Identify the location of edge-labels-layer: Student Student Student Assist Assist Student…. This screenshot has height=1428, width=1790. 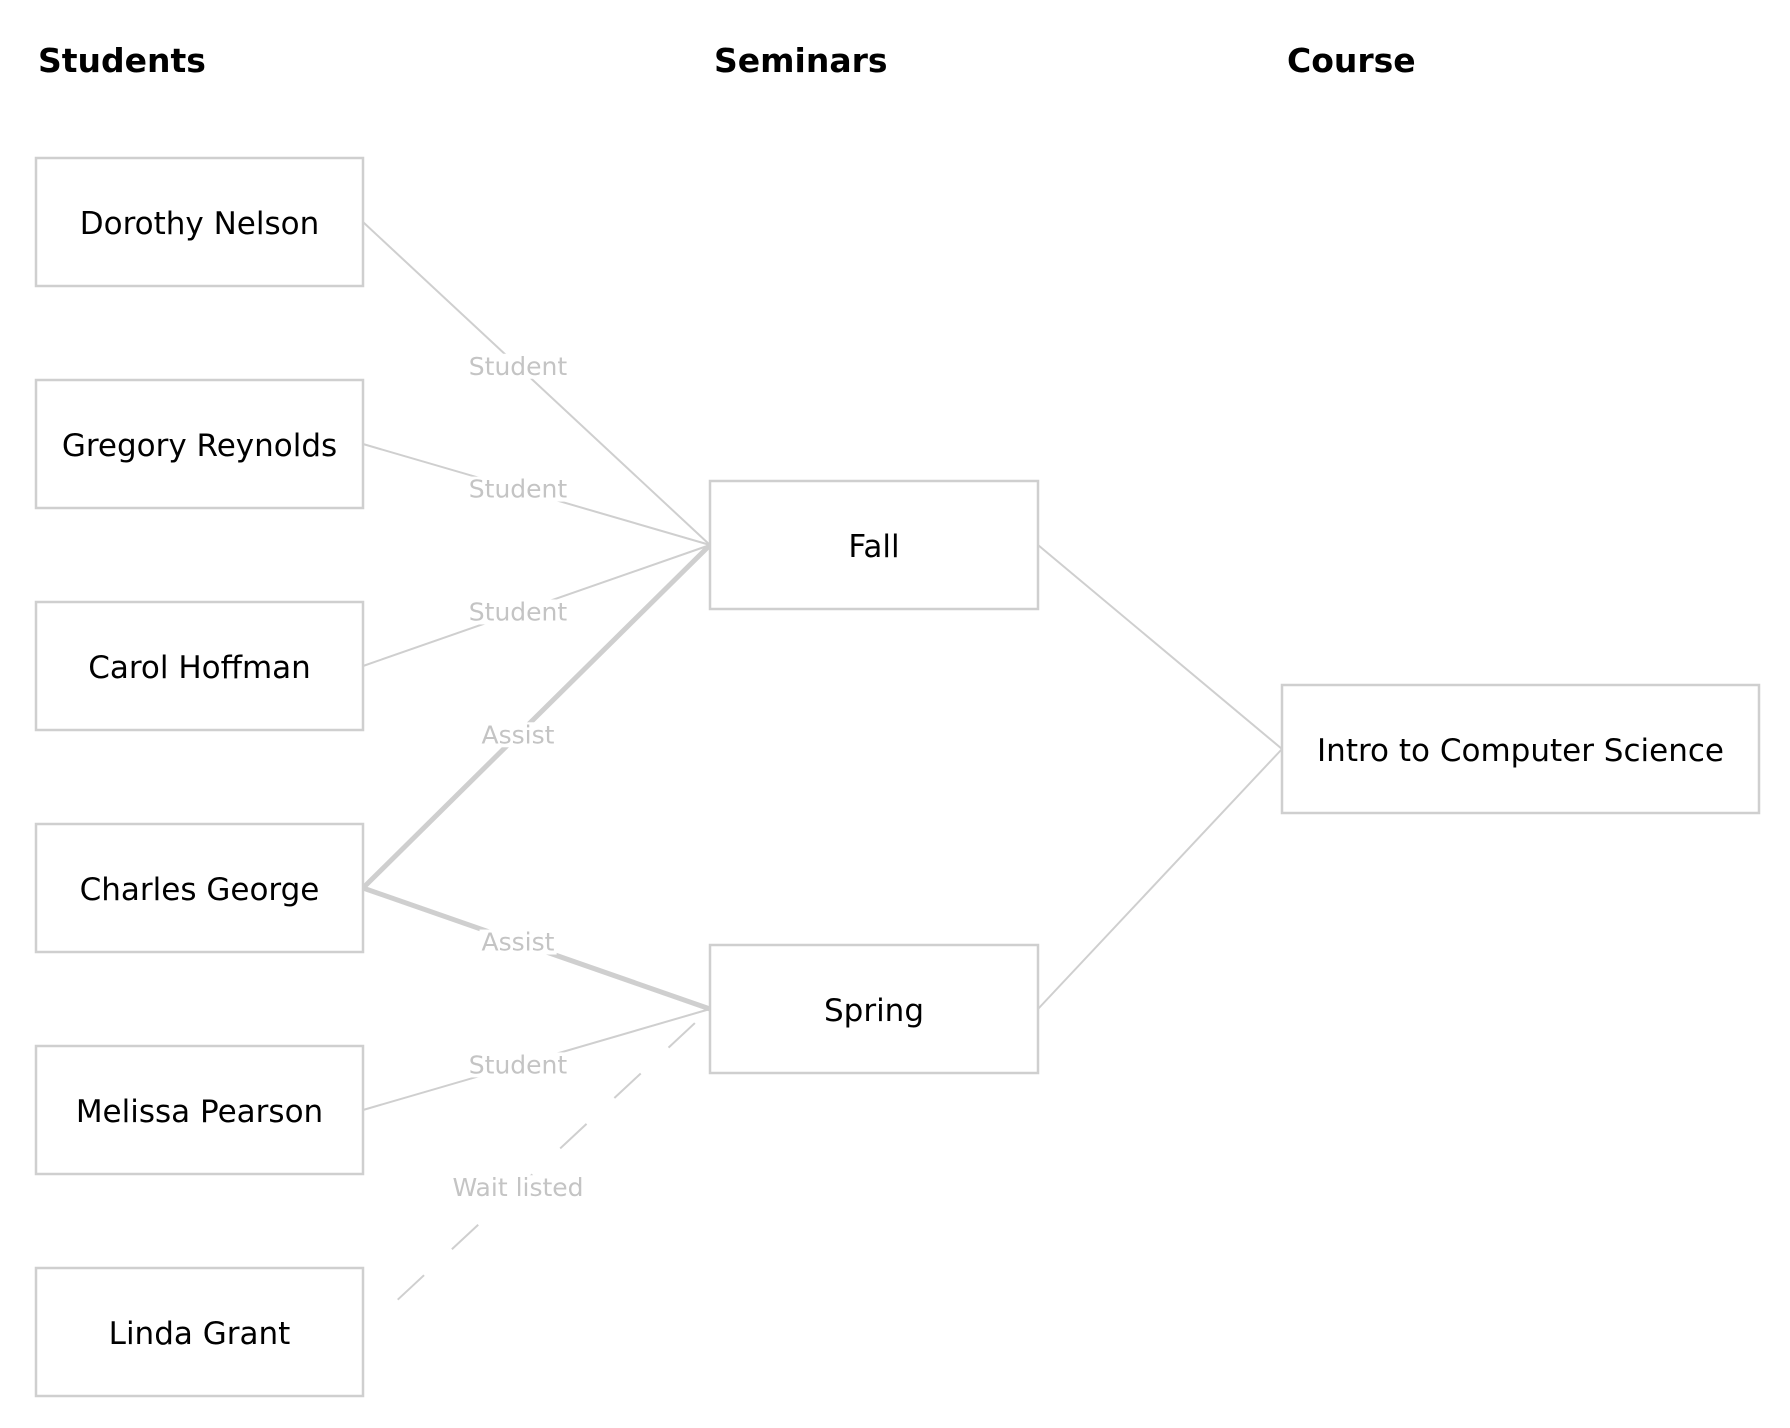
(518, 777).